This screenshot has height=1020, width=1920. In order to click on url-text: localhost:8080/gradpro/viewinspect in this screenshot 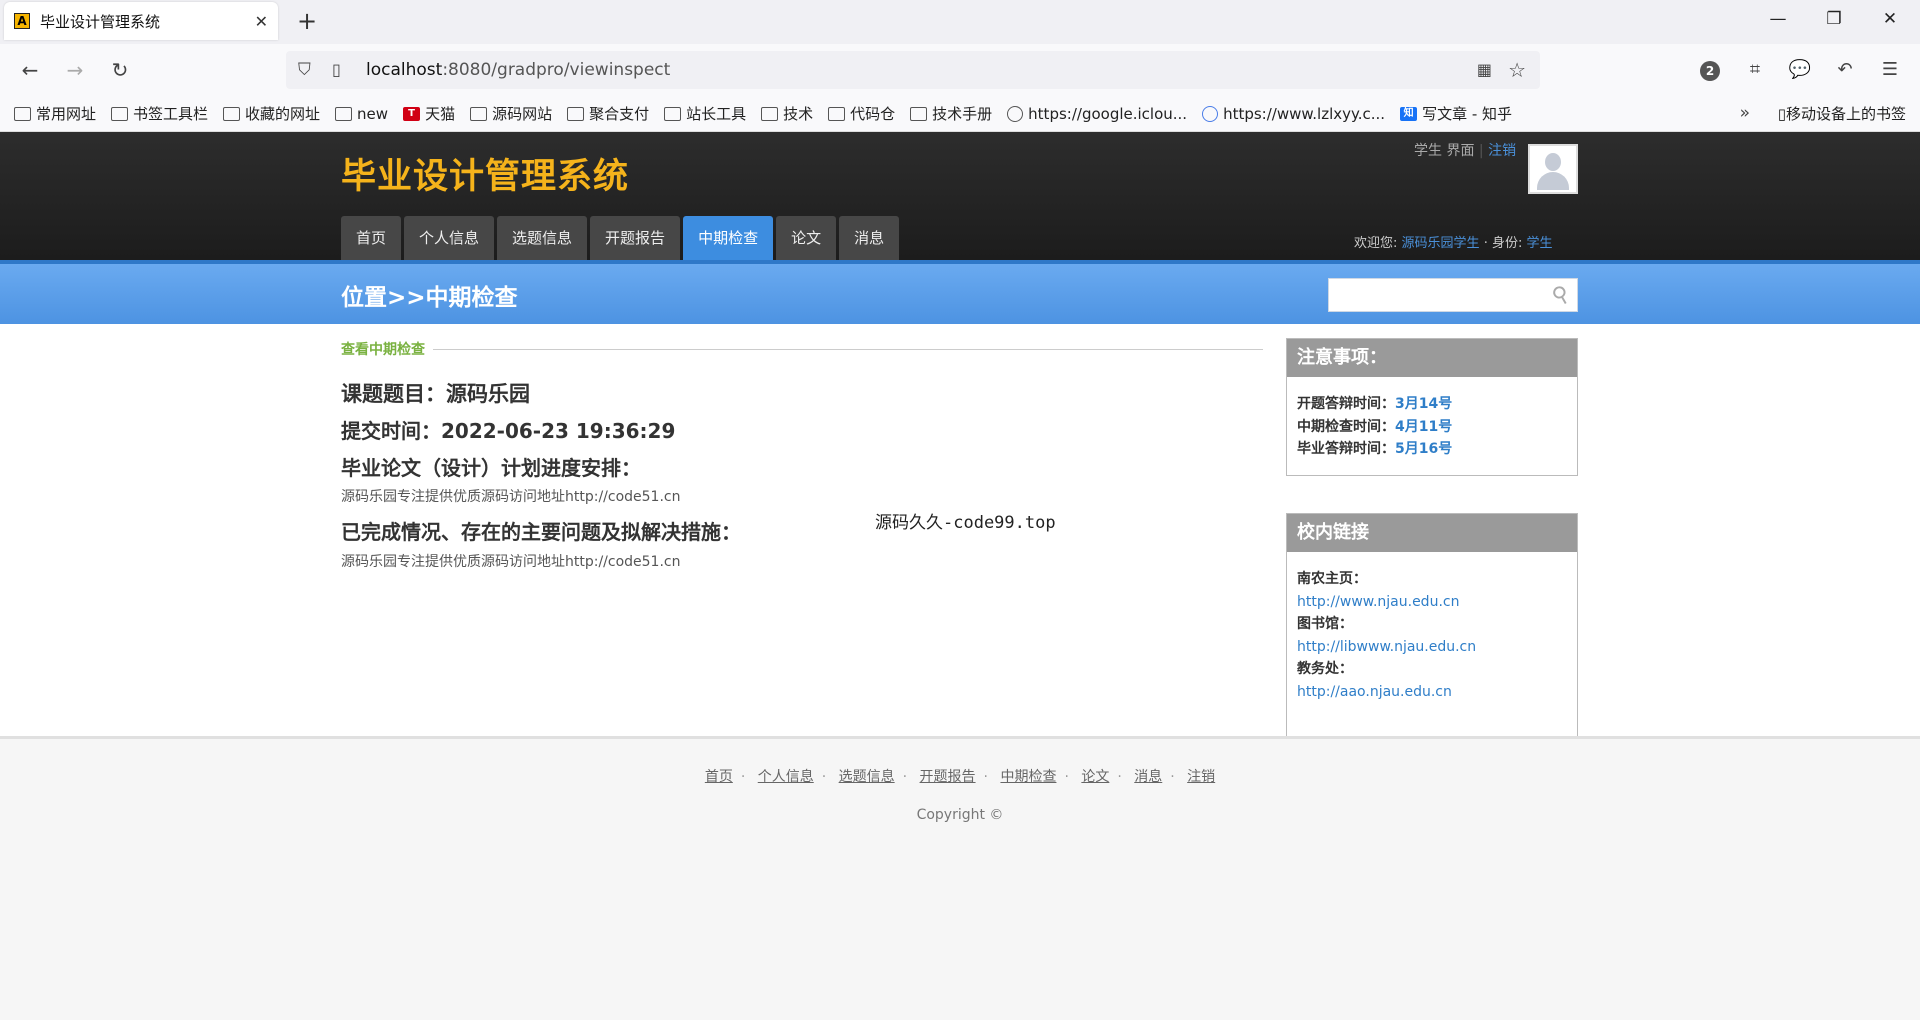, I will do `click(518, 70)`.